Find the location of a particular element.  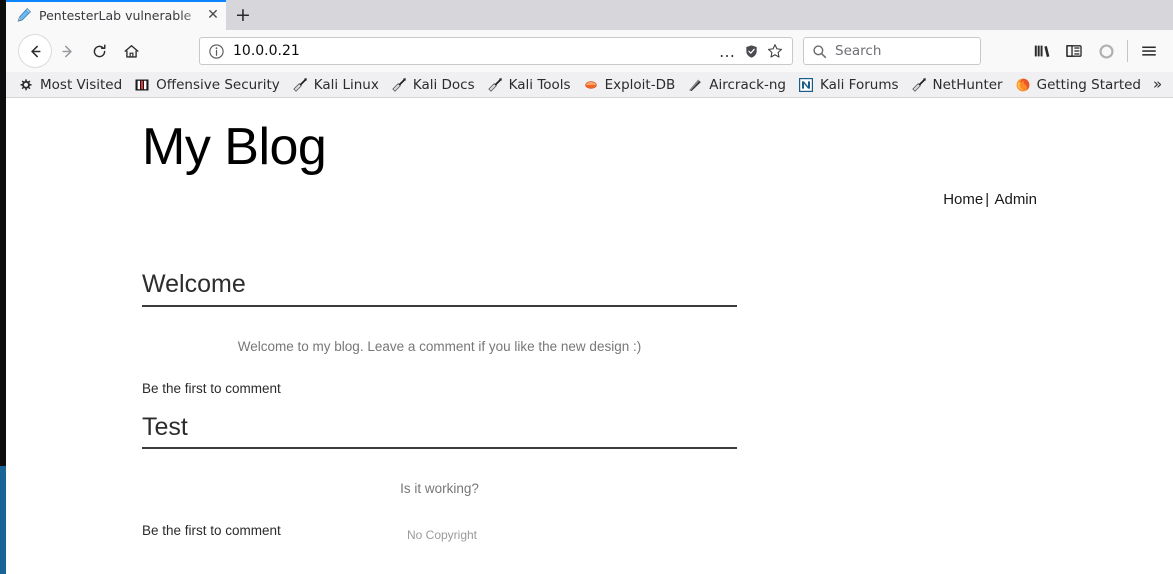

library-icon is located at coordinates (1042, 51).